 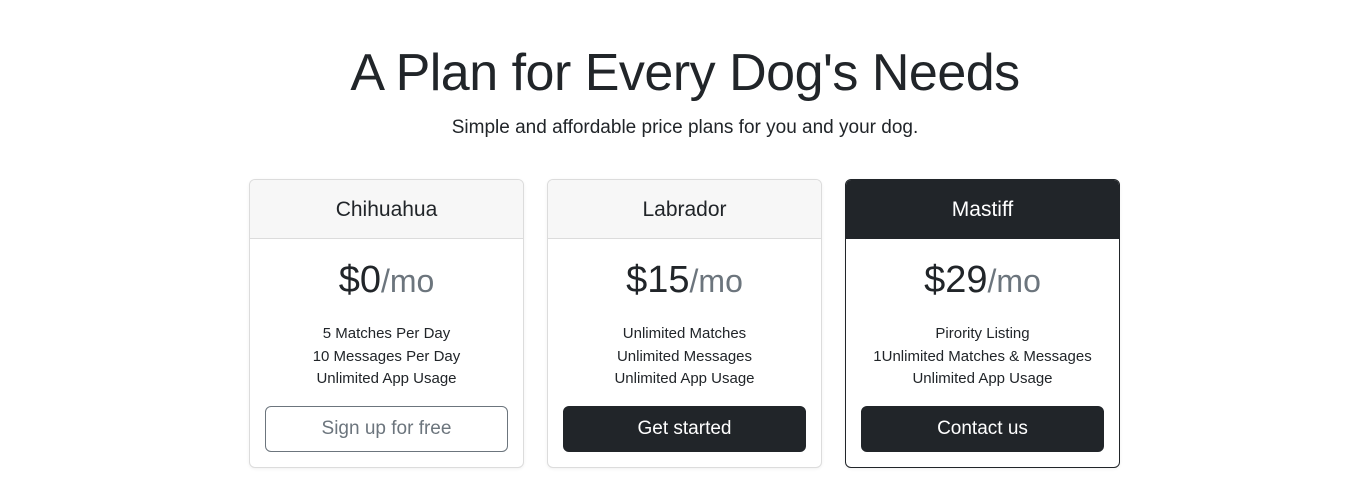 I want to click on price-amount: $15, so click(x=658, y=280).